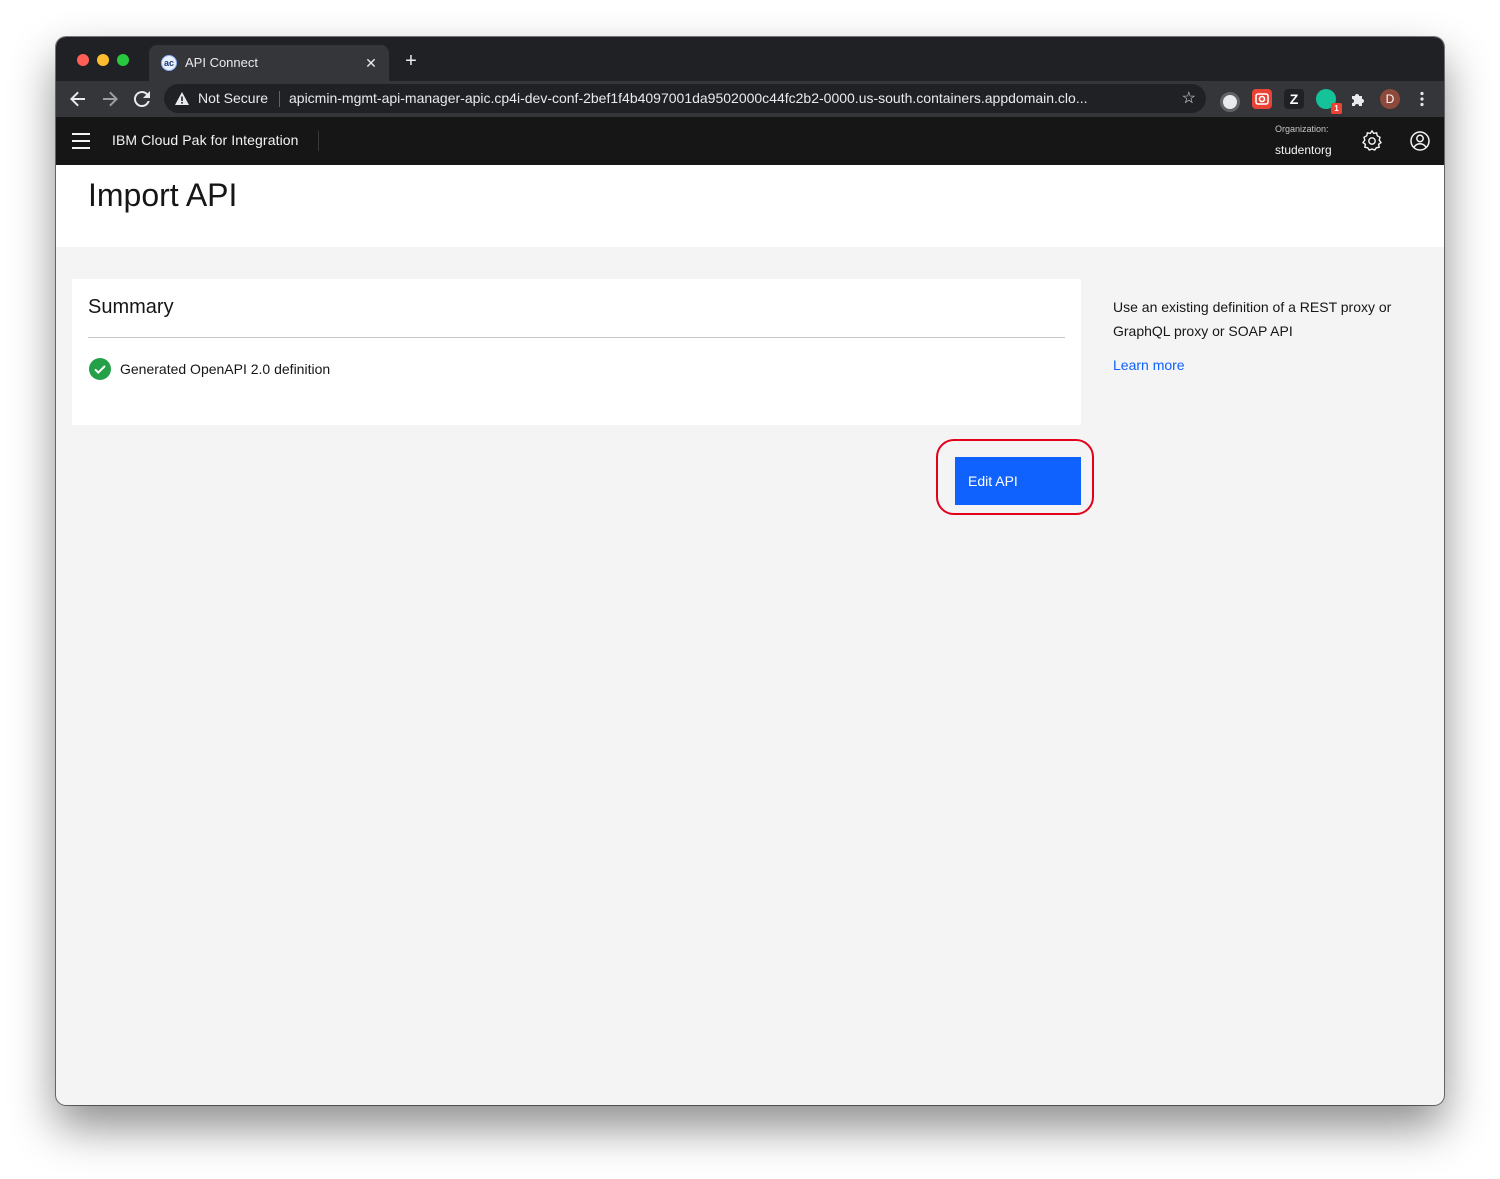  Describe the element at coordinates (83, 60) in the screenshot. I see `close-window-button` at that location.